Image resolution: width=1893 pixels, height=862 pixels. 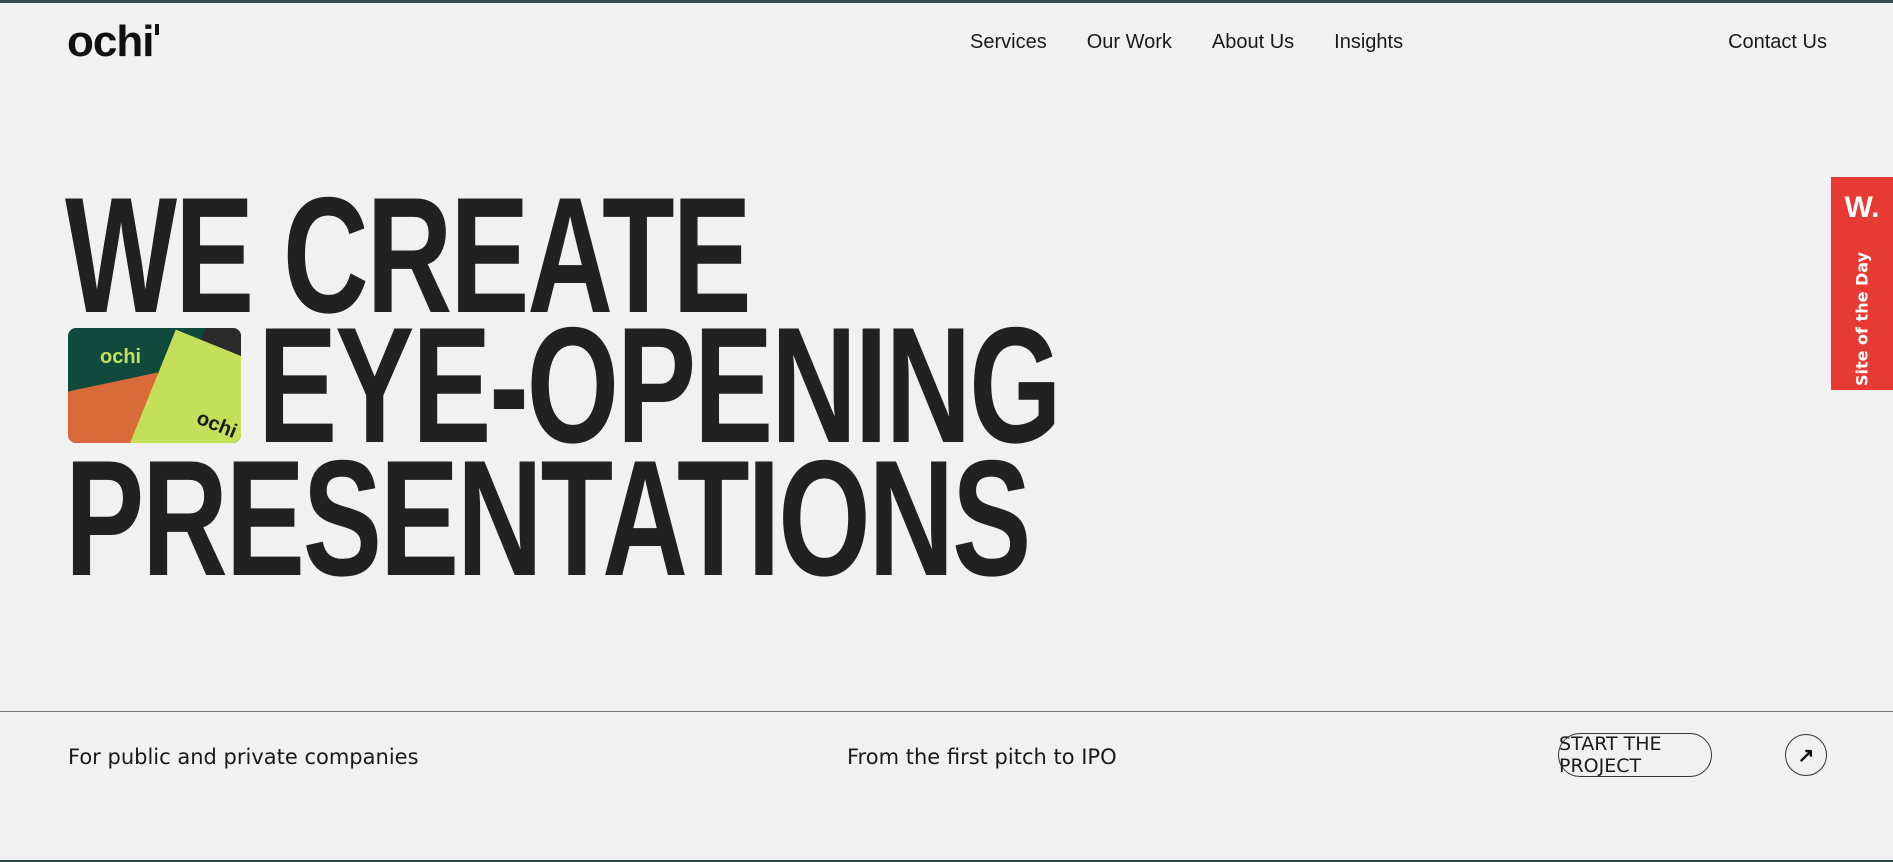 I want to click on tagline-left: For public and private companies, so click(x=243, y=757).